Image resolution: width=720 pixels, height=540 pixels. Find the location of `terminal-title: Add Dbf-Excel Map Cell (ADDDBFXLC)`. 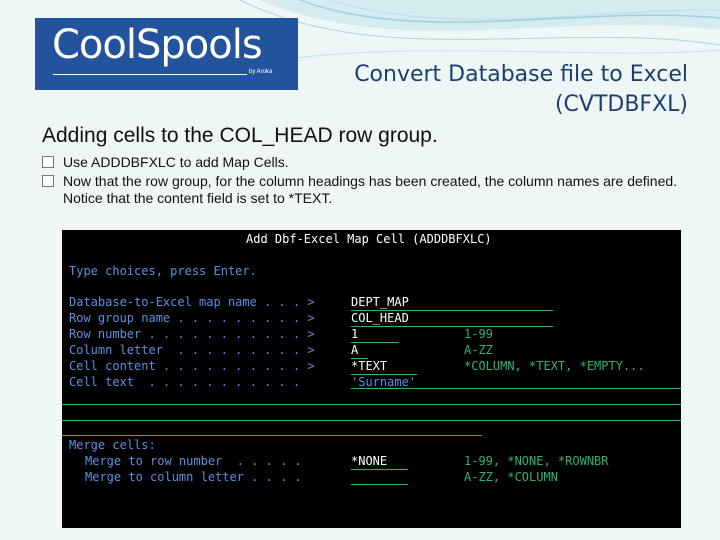

terminal-title: Add Dbf-Excel Map Cell (ADDDBFXLC) is located at coordinates (369, 239).